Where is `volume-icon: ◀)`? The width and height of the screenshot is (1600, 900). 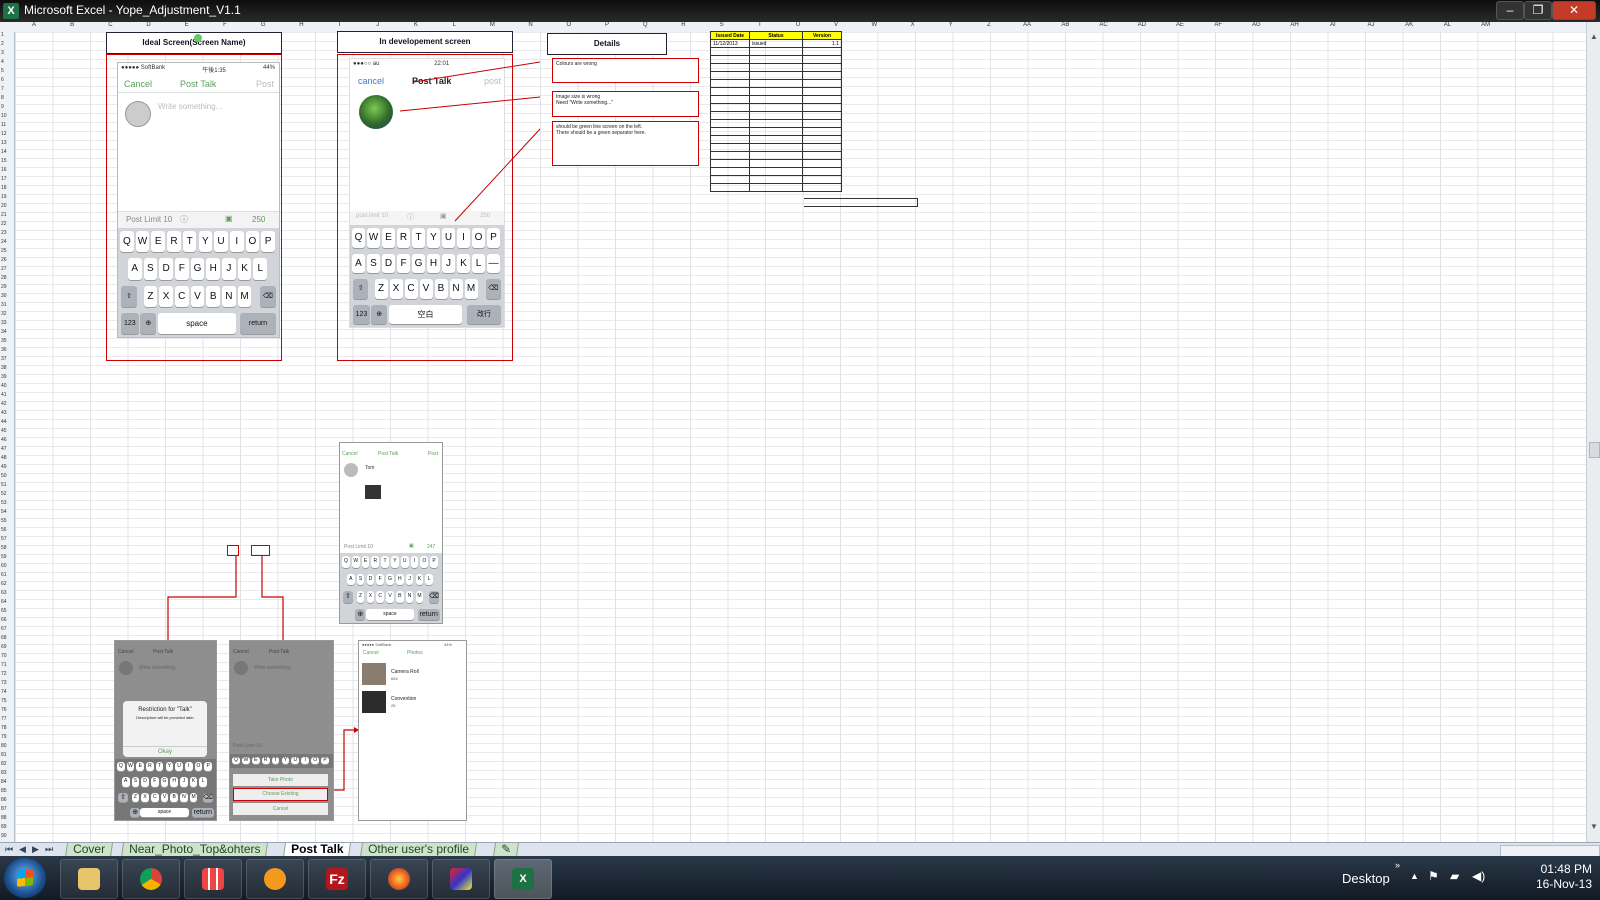 volume-icon: ◀) is located at coordinates (1478, 876).